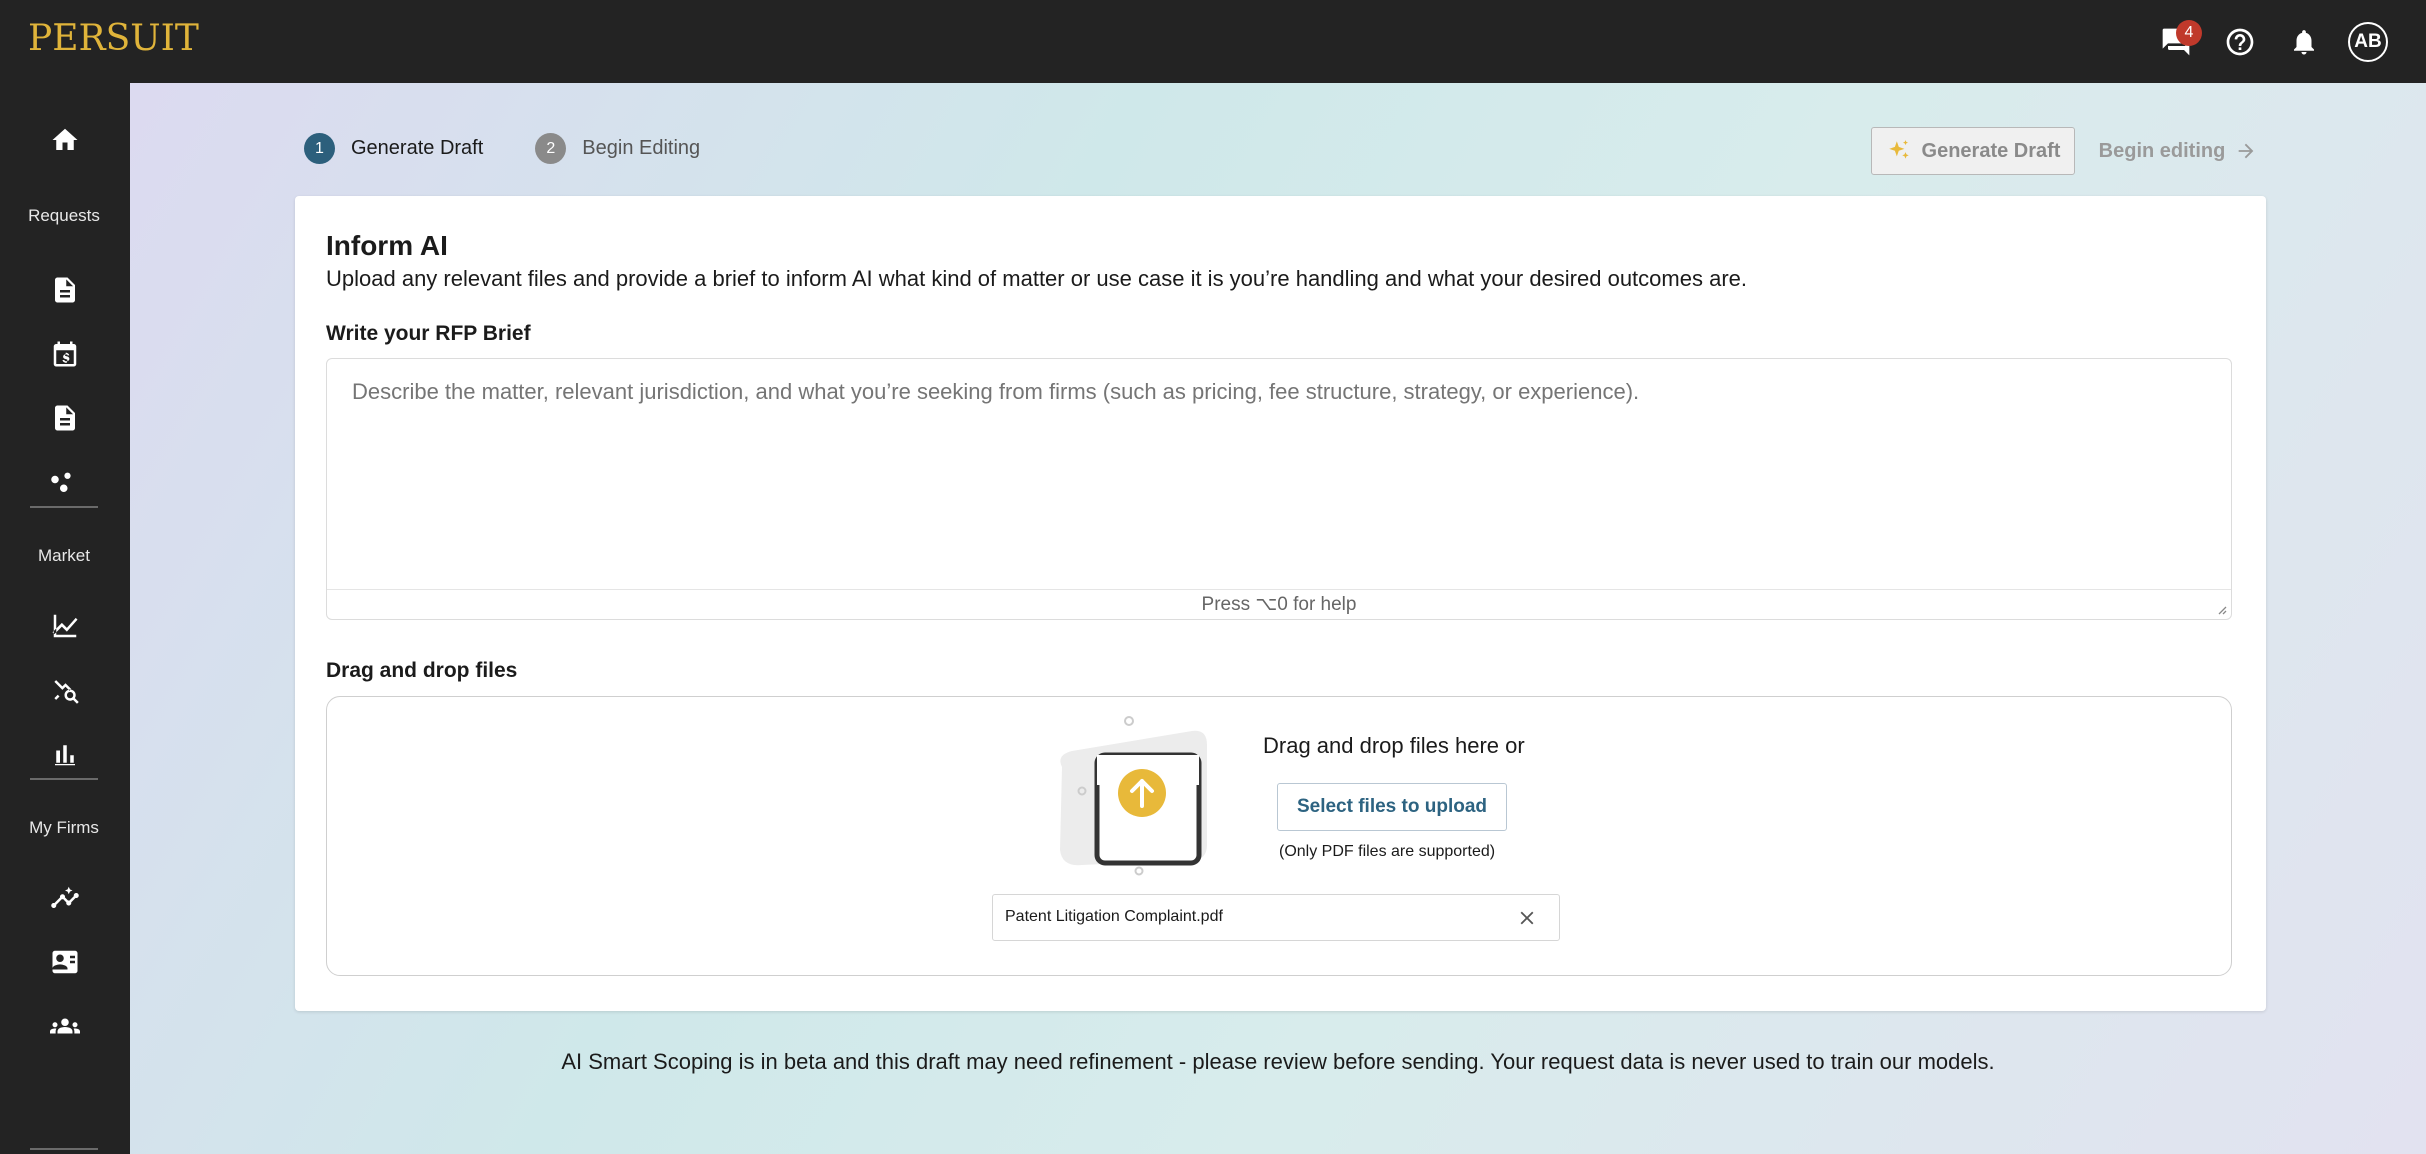 The width and height of the screenshot is (2426, 1154). What do you see at coordinates (2246, 151) in the screenshot?
I see `arrow-right-icon` at bounding box center [2246, 151].